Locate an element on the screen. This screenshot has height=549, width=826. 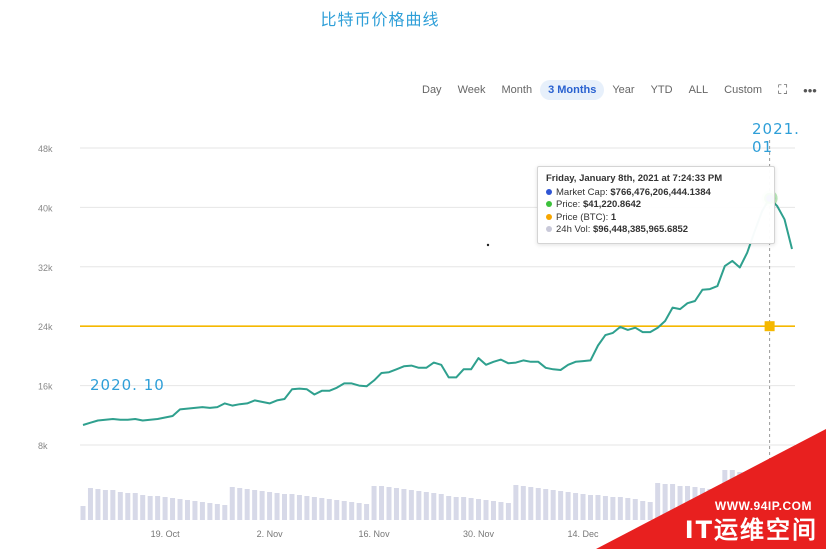
price-btc-dot-icon is located at coordinates (549, 216).